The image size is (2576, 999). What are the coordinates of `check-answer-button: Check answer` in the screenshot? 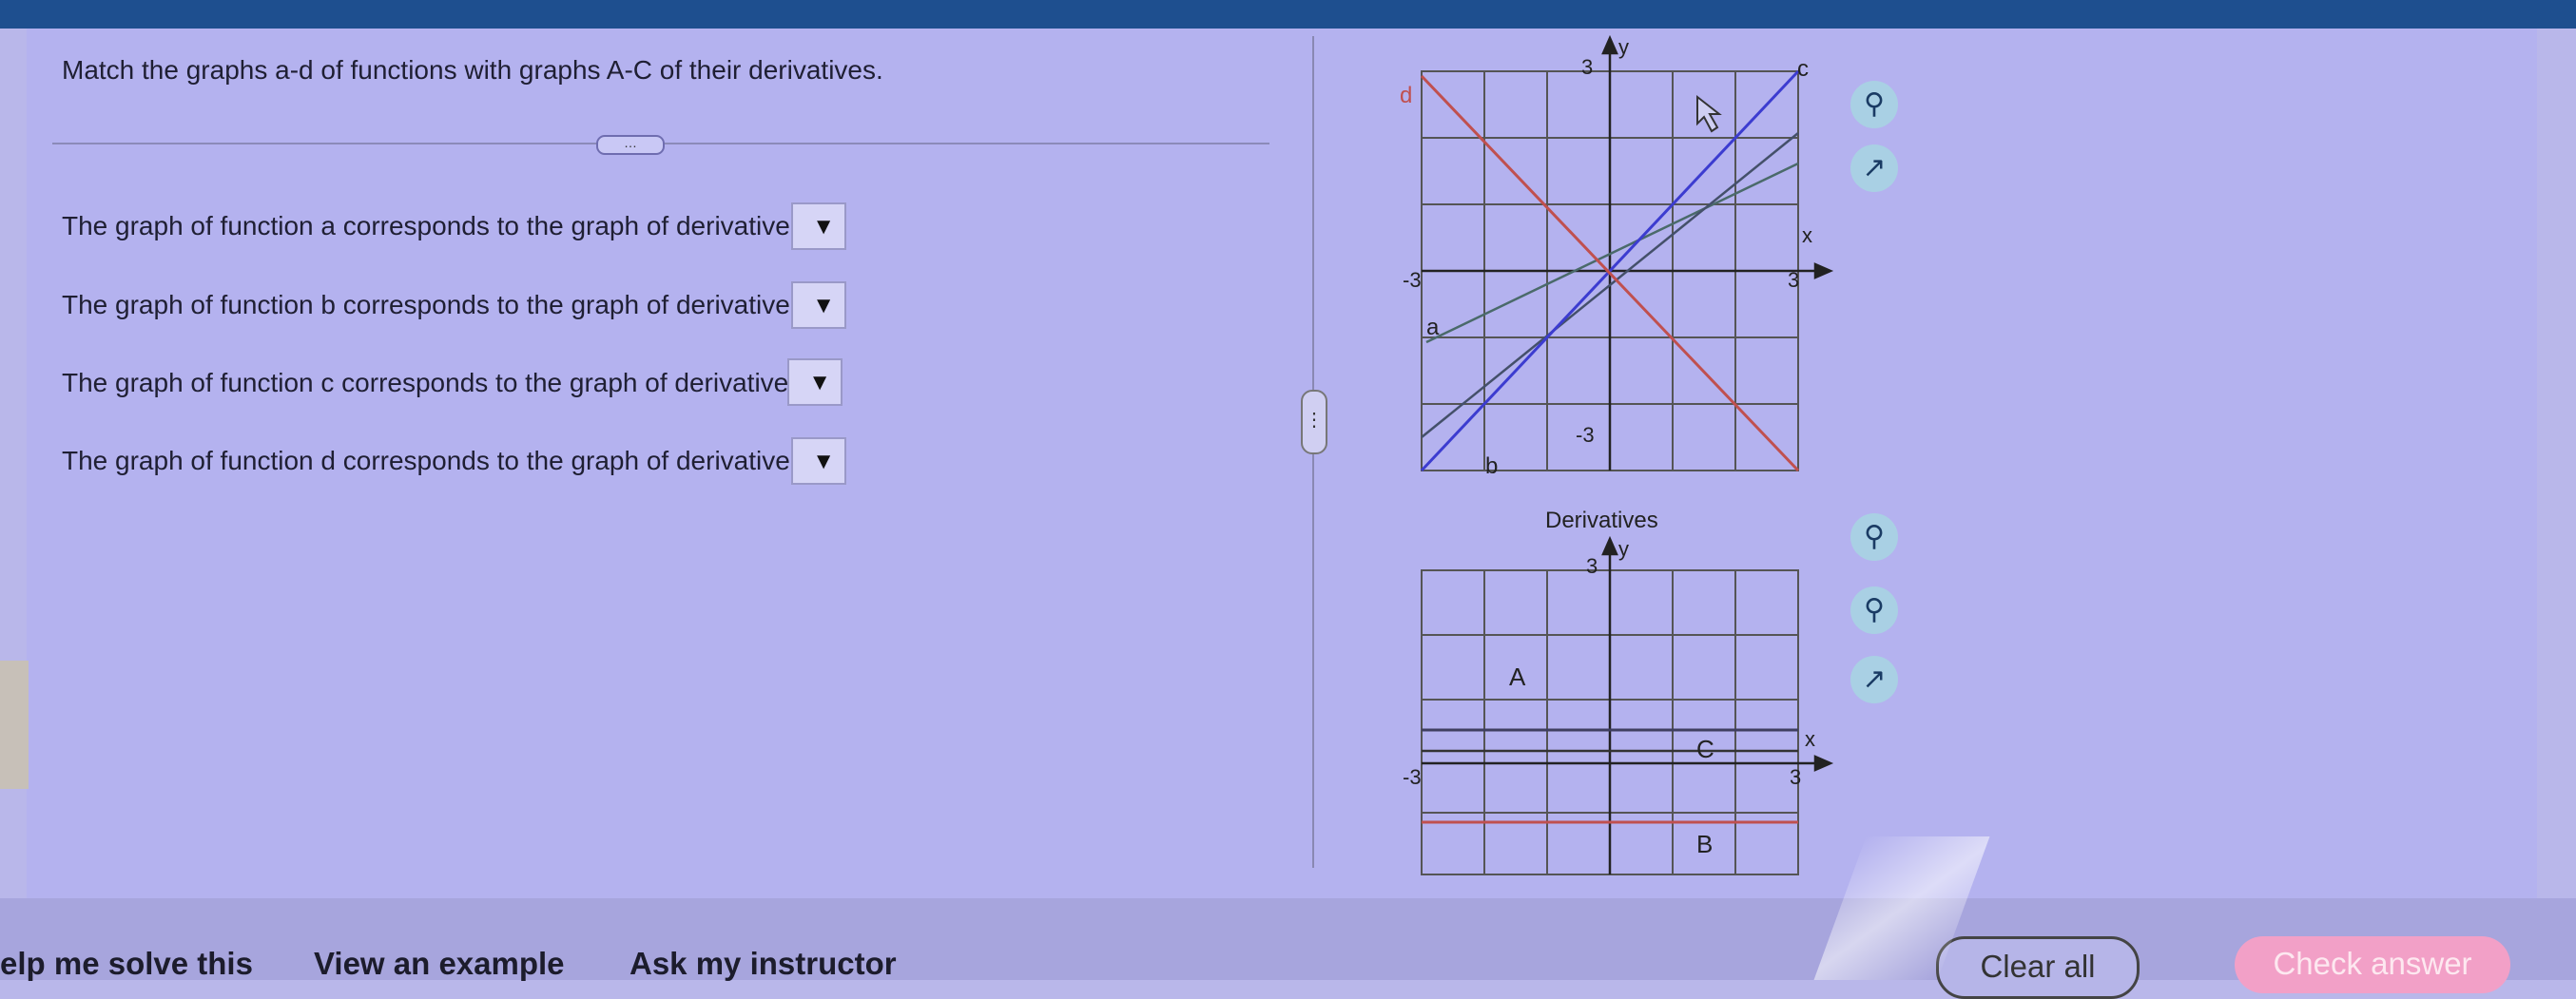 It's located at (2372, 964).